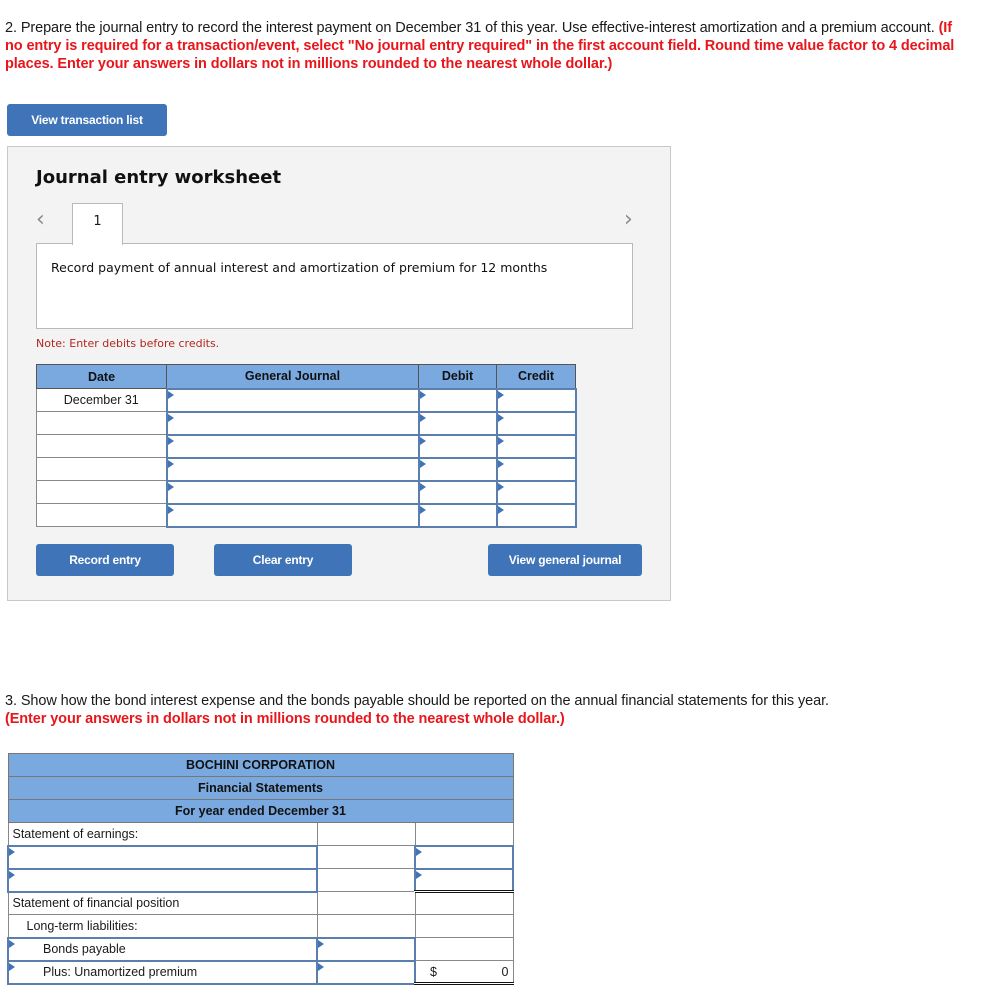  Describe the element at coordinates (105, 560) in the screenshot. I see `record-entry-button: Record entry` at that location.